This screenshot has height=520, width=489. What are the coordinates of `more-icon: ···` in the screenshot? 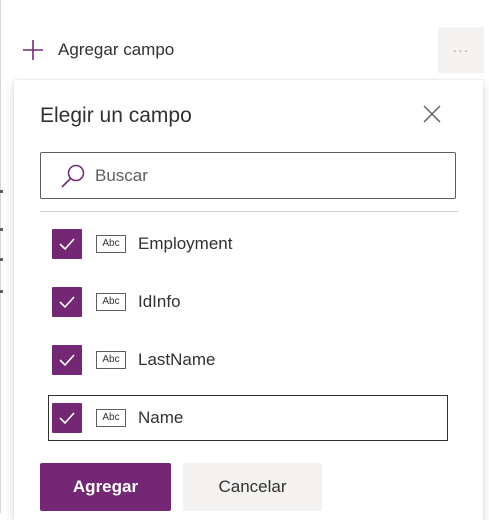 It's located at (461, 50).